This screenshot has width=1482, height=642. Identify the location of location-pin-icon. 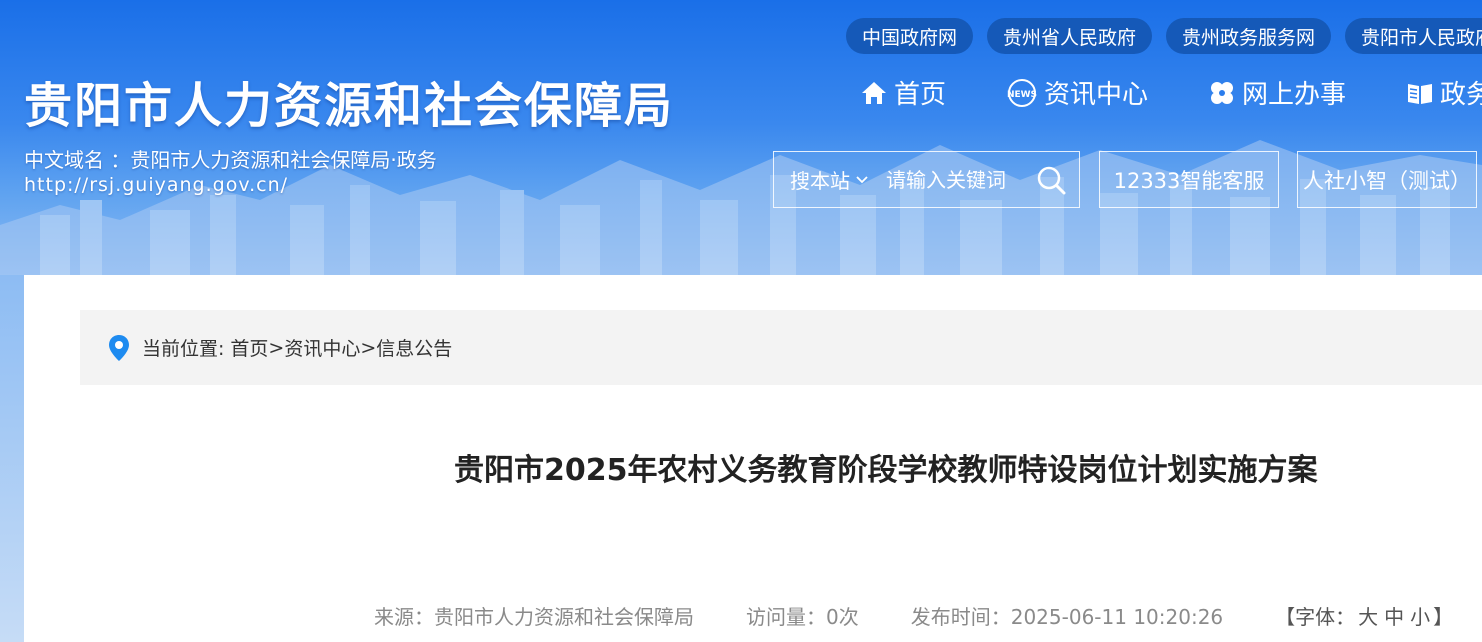
(119, 348).